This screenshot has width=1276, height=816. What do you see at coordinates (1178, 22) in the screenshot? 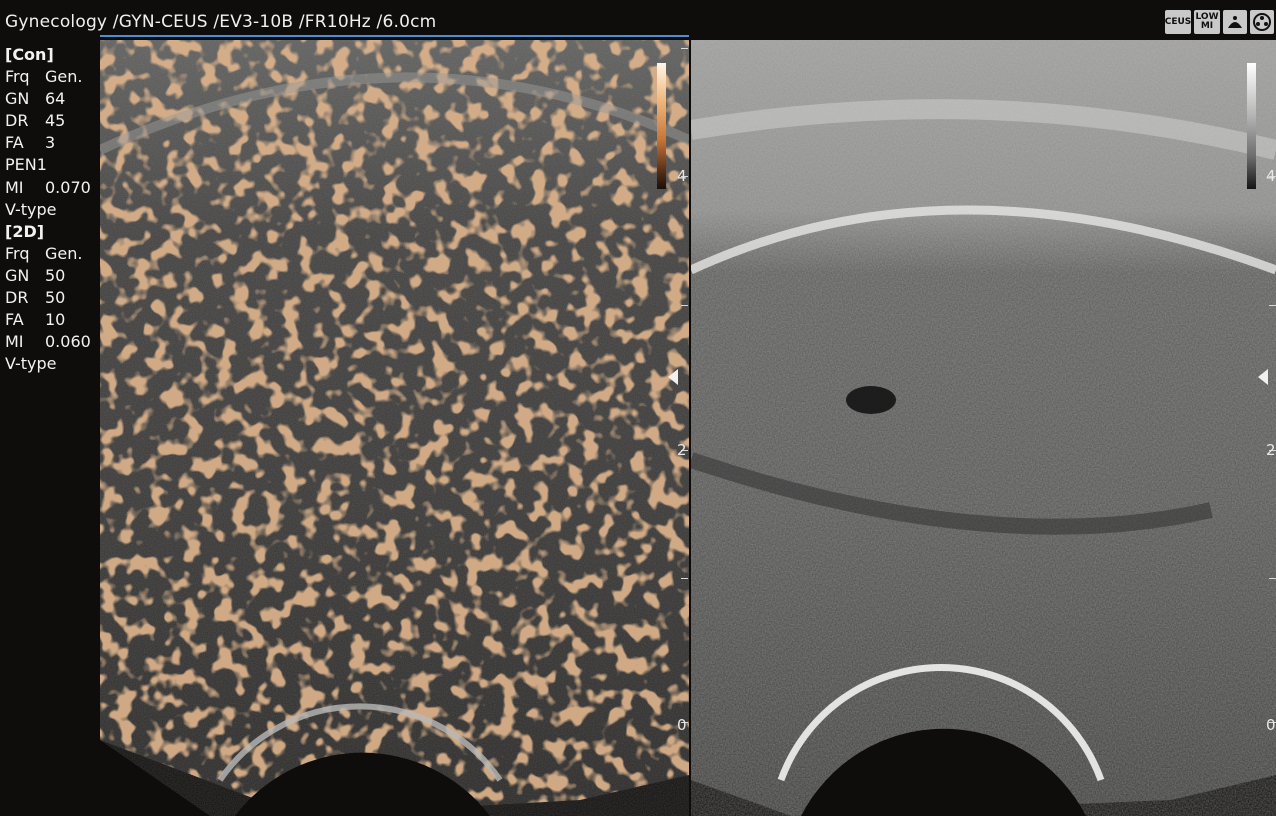
I see `ceus-mode-icon: CEUS` at bounding box center [1178, 22].